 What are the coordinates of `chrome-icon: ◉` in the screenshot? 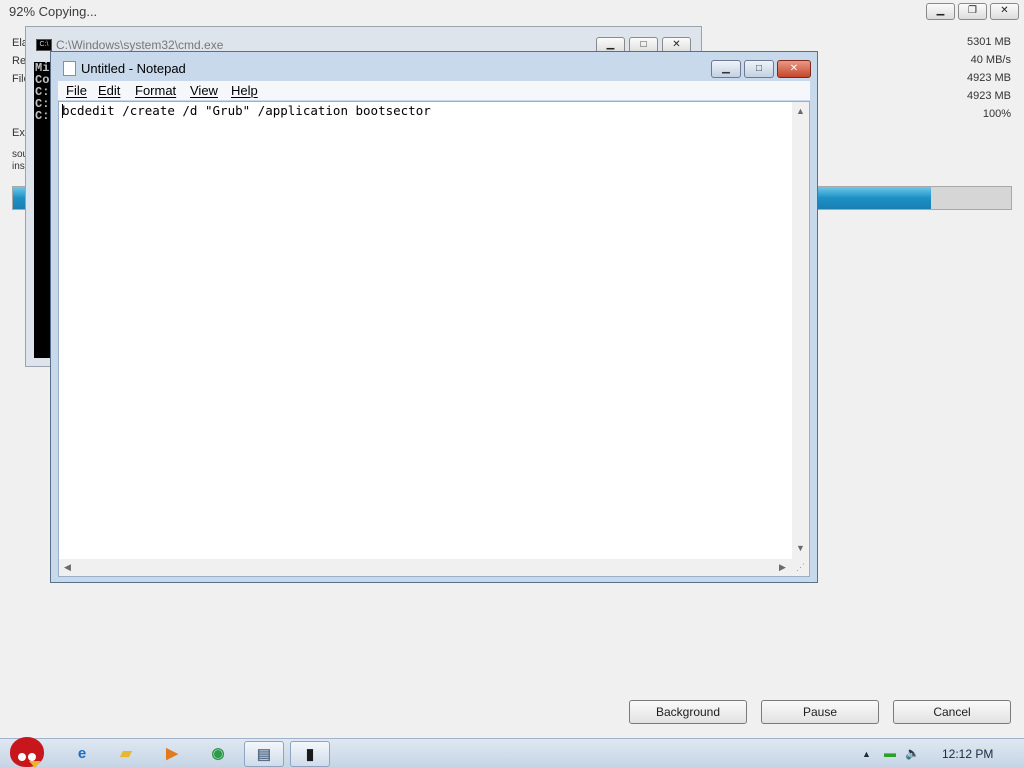 It's located at (218, 753).